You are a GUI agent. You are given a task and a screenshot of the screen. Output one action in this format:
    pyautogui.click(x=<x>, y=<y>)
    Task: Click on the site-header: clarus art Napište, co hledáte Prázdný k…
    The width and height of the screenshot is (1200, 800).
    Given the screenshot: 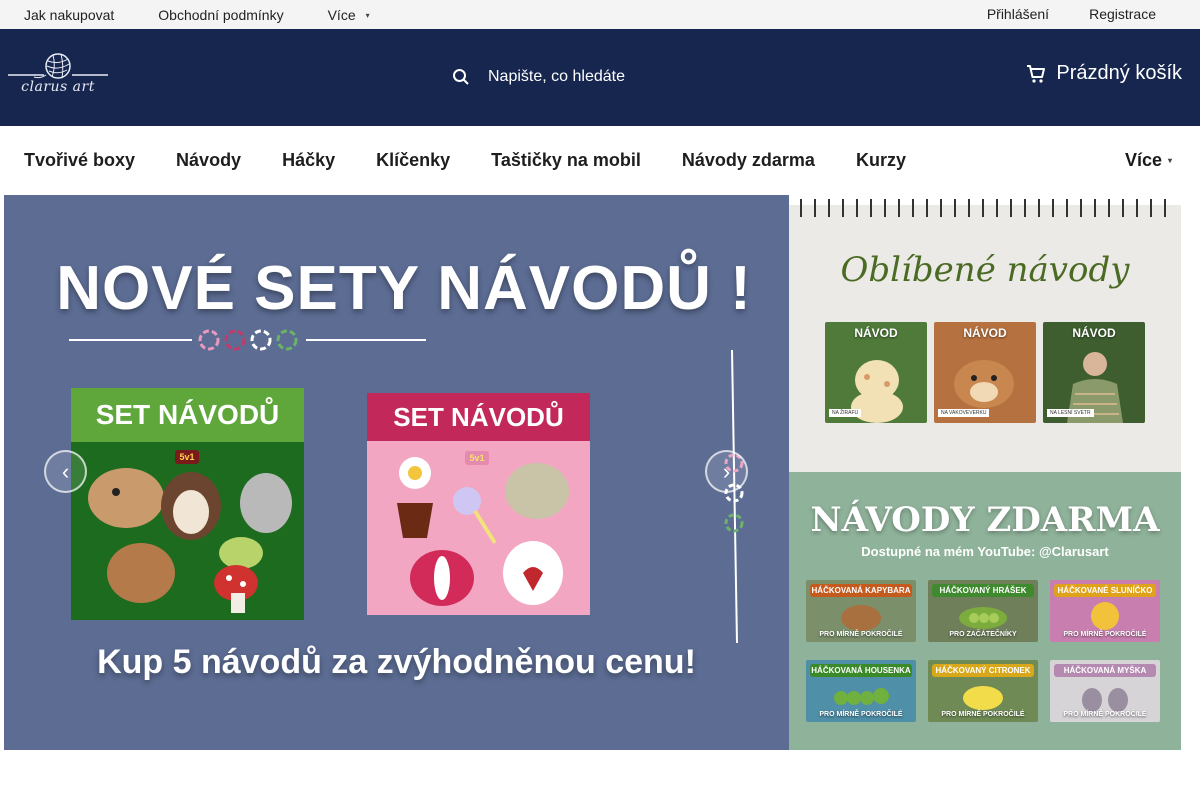 What is the action you would take?
    pyautogui.click(x=600, y=77)
    